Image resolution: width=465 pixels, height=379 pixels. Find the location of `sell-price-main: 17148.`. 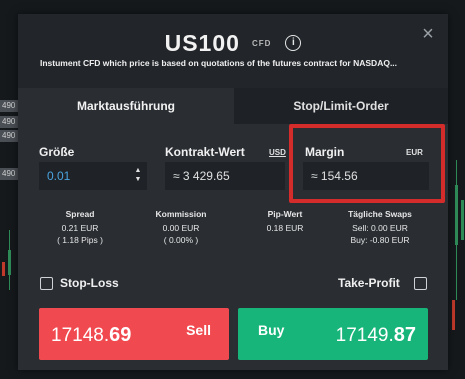

sell-price-main: 17148. is located at coordinates (80, 335).